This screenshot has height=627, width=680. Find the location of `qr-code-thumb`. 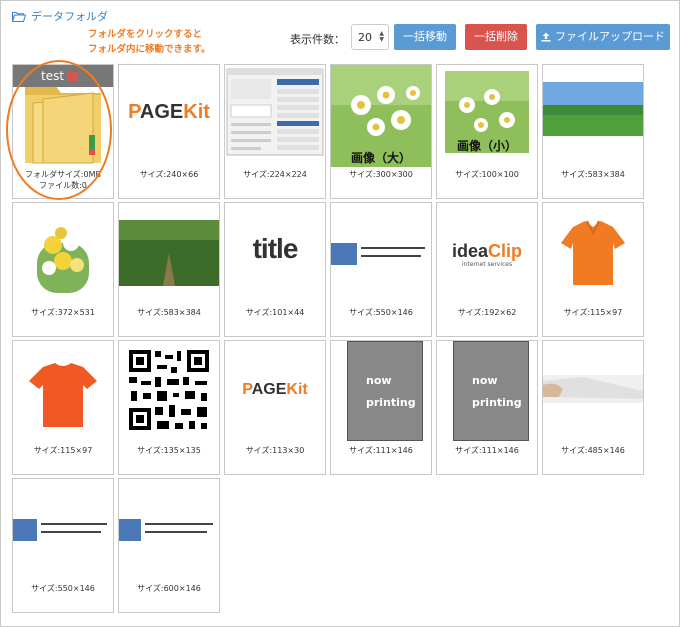

qr-code-thumb is located at coordinates (169, 392).